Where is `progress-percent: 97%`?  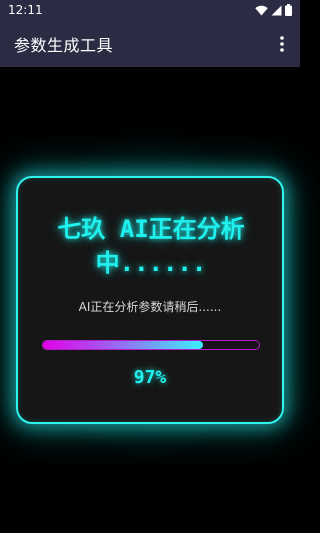
progress-percent: 97% is located at coordinates (150, 377).